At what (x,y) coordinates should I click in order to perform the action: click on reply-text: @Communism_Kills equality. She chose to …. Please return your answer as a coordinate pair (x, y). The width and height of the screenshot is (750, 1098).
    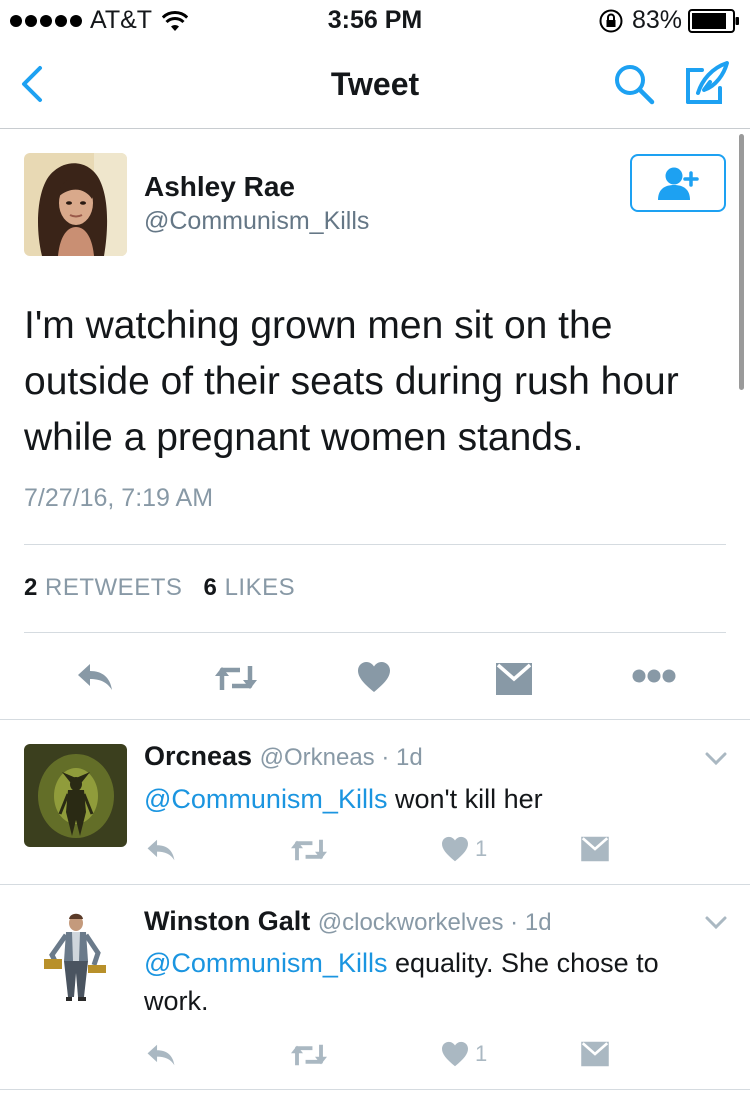
    Looking at the image, I should click on (429, 982).